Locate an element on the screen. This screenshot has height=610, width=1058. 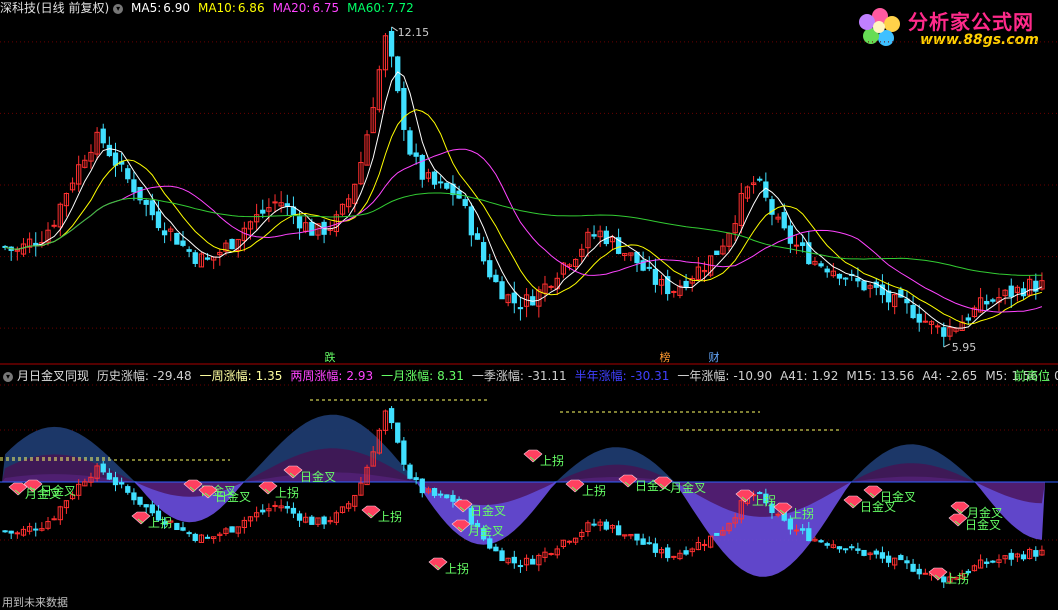
low-label: 5.95 is located at coordinates (964, 347).